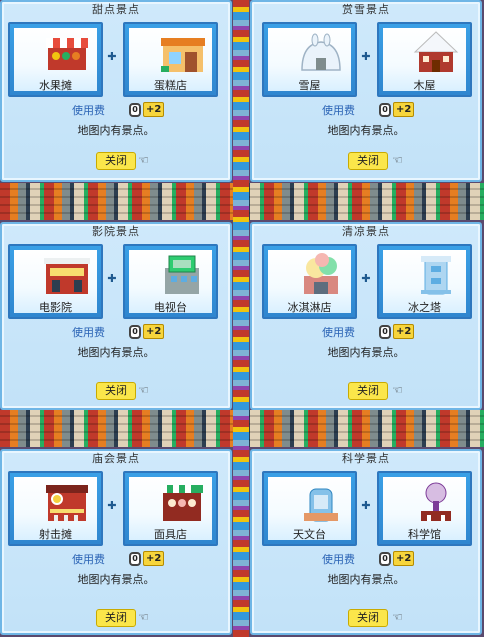 The image size is (484, 637). Describe the element at coordinates (116, 542) in the screenshot. I see `panel-fair-spot: 庙会景点 射击摊 ✚ 面具店 使用费 0 +2 地图内有景点。 关闭 ☜` at that location.